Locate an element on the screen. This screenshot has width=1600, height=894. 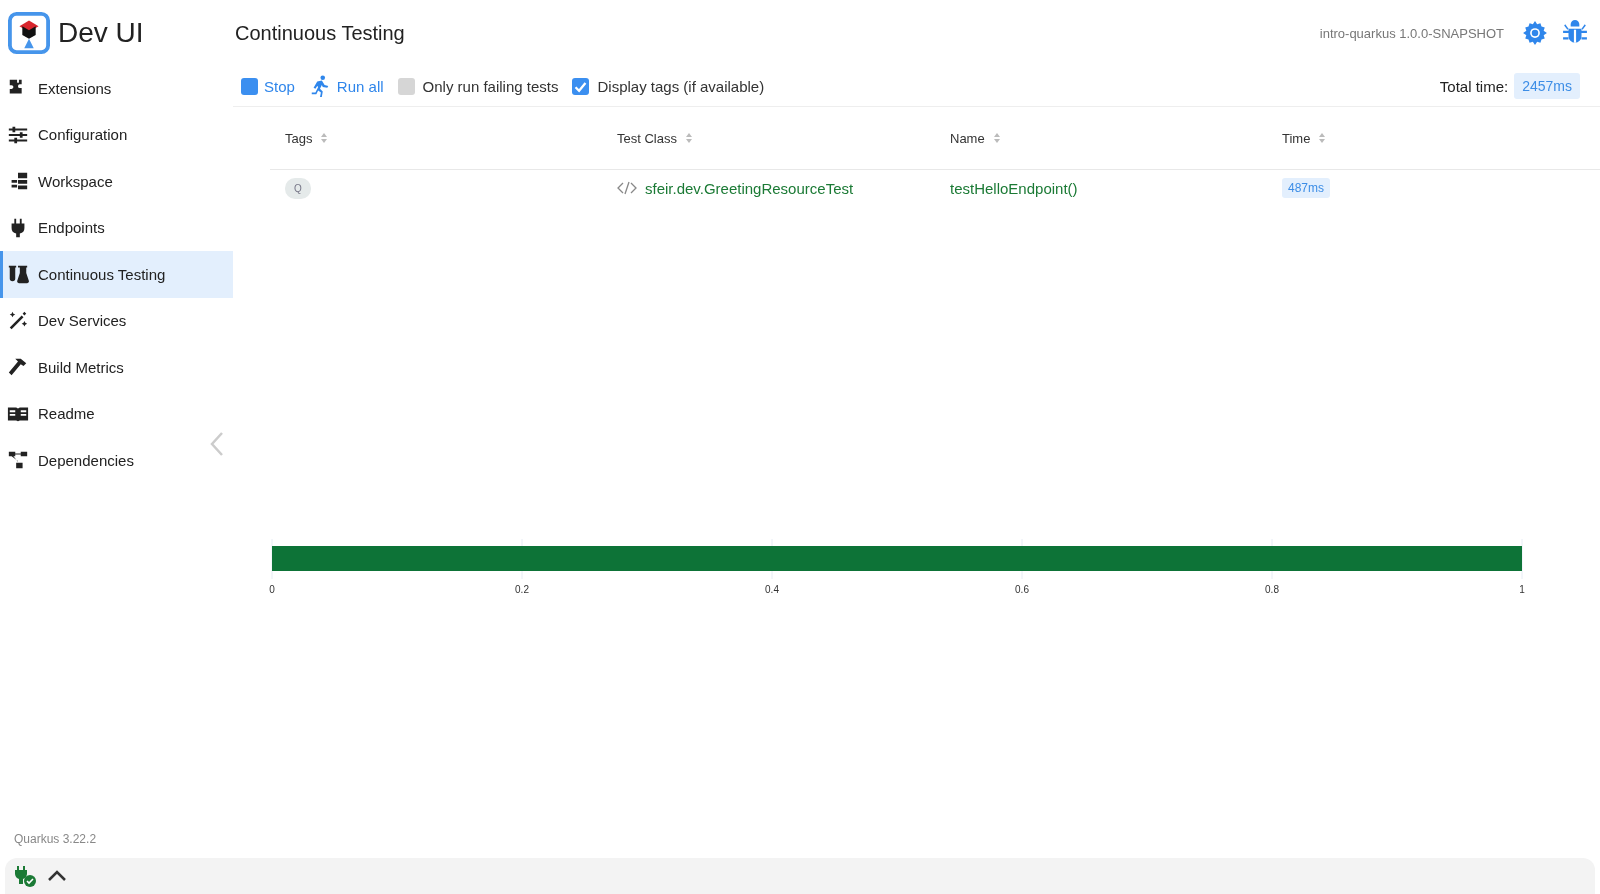
time-badge: 487ms is located at coordinates (1306, 188).